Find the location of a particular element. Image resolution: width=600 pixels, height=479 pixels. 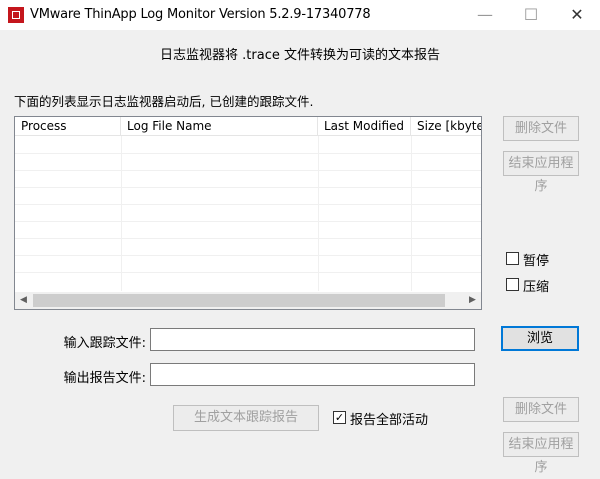

pause-checkbox is located at coordinates (512, 258).